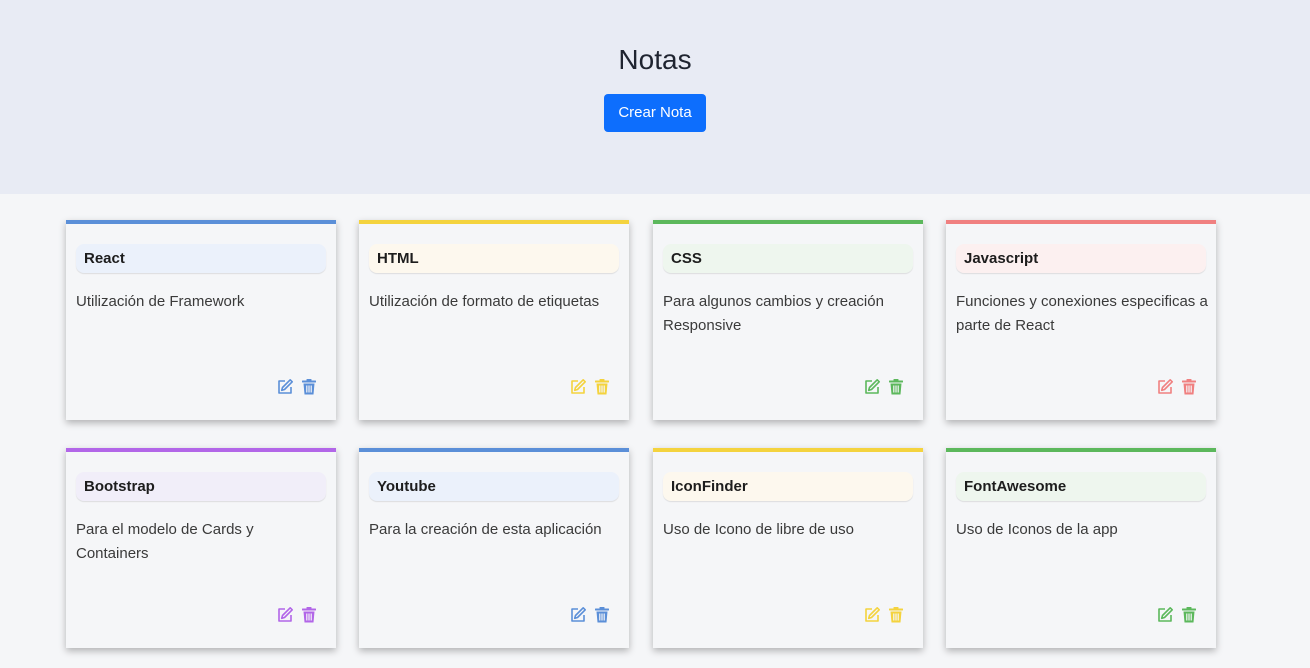  Describe the element at coordinates (1081, 548) in the screenshot. I see `note-card: FontAwesome Uso de Iconos de la app` at that location.